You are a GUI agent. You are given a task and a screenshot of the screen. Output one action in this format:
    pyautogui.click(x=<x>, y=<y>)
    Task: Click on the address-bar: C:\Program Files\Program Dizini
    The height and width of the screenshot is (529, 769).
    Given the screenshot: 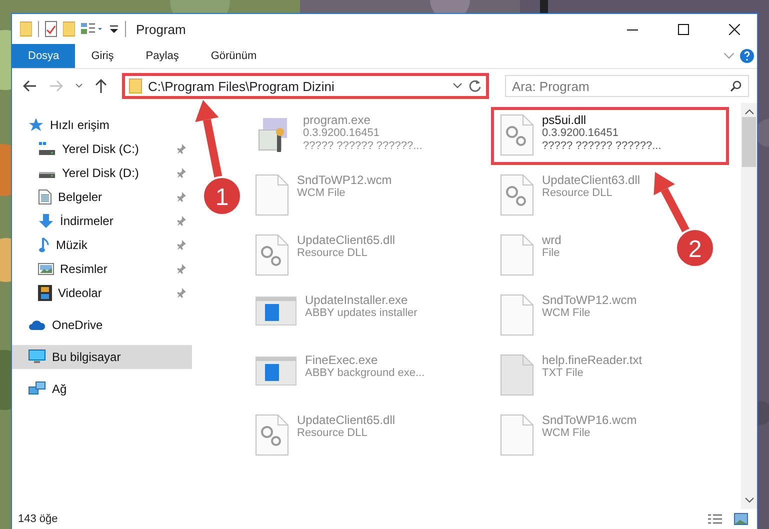 What is the action you would take?
    pyautogui.click(x=305, y=86)
    